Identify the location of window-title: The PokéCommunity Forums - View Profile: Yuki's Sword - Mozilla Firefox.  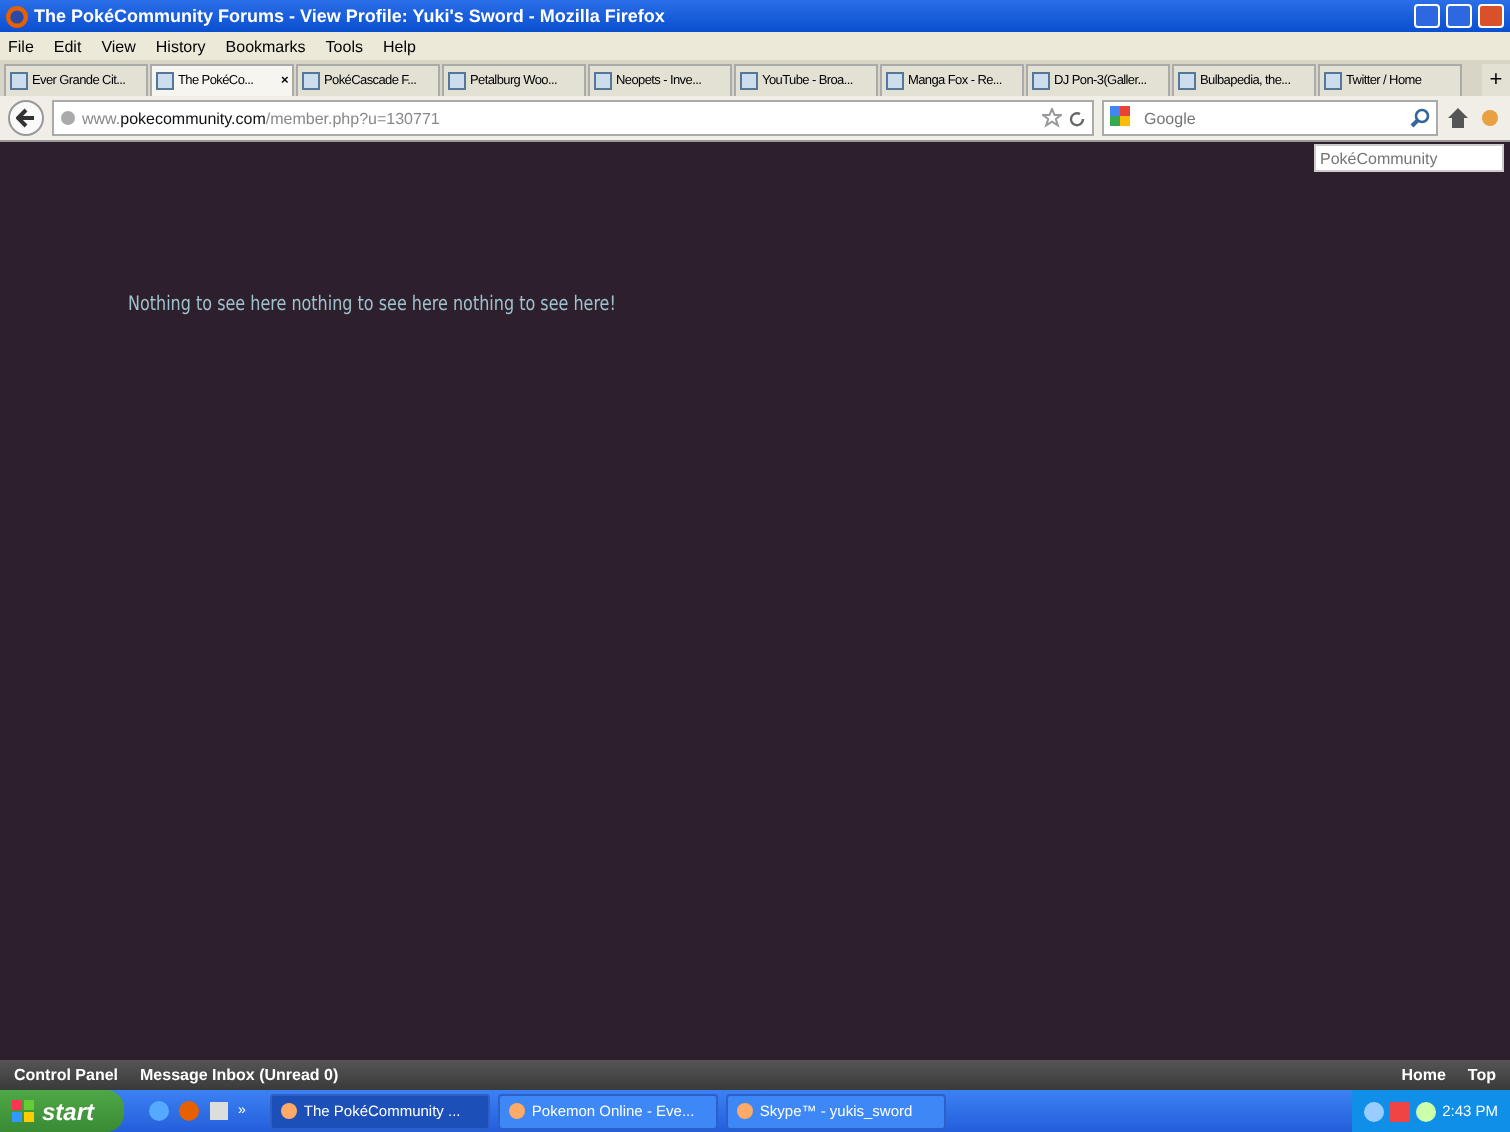
(350, 16).